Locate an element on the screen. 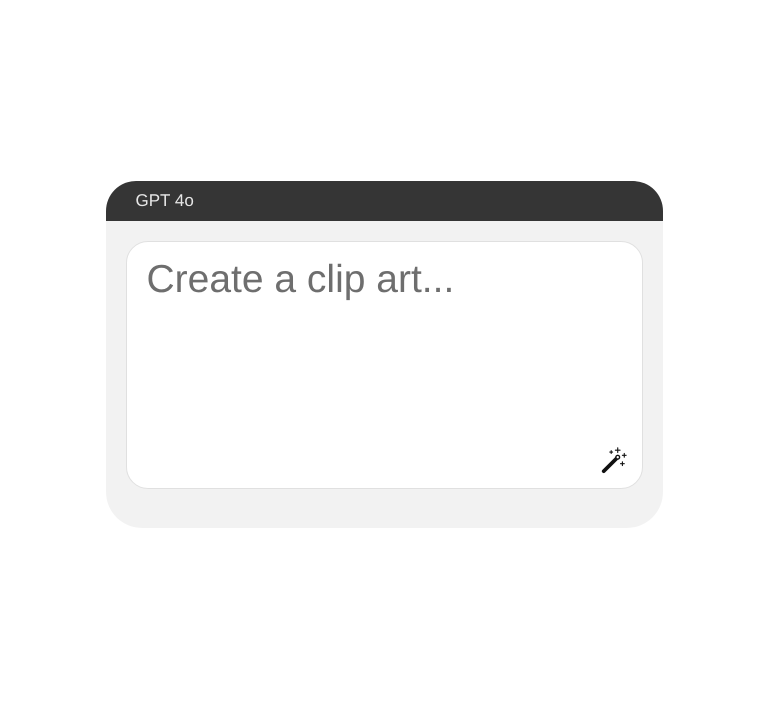 This screenshot has width=768, height=708. magic-wand-icon is located at coordinates (614, 460).